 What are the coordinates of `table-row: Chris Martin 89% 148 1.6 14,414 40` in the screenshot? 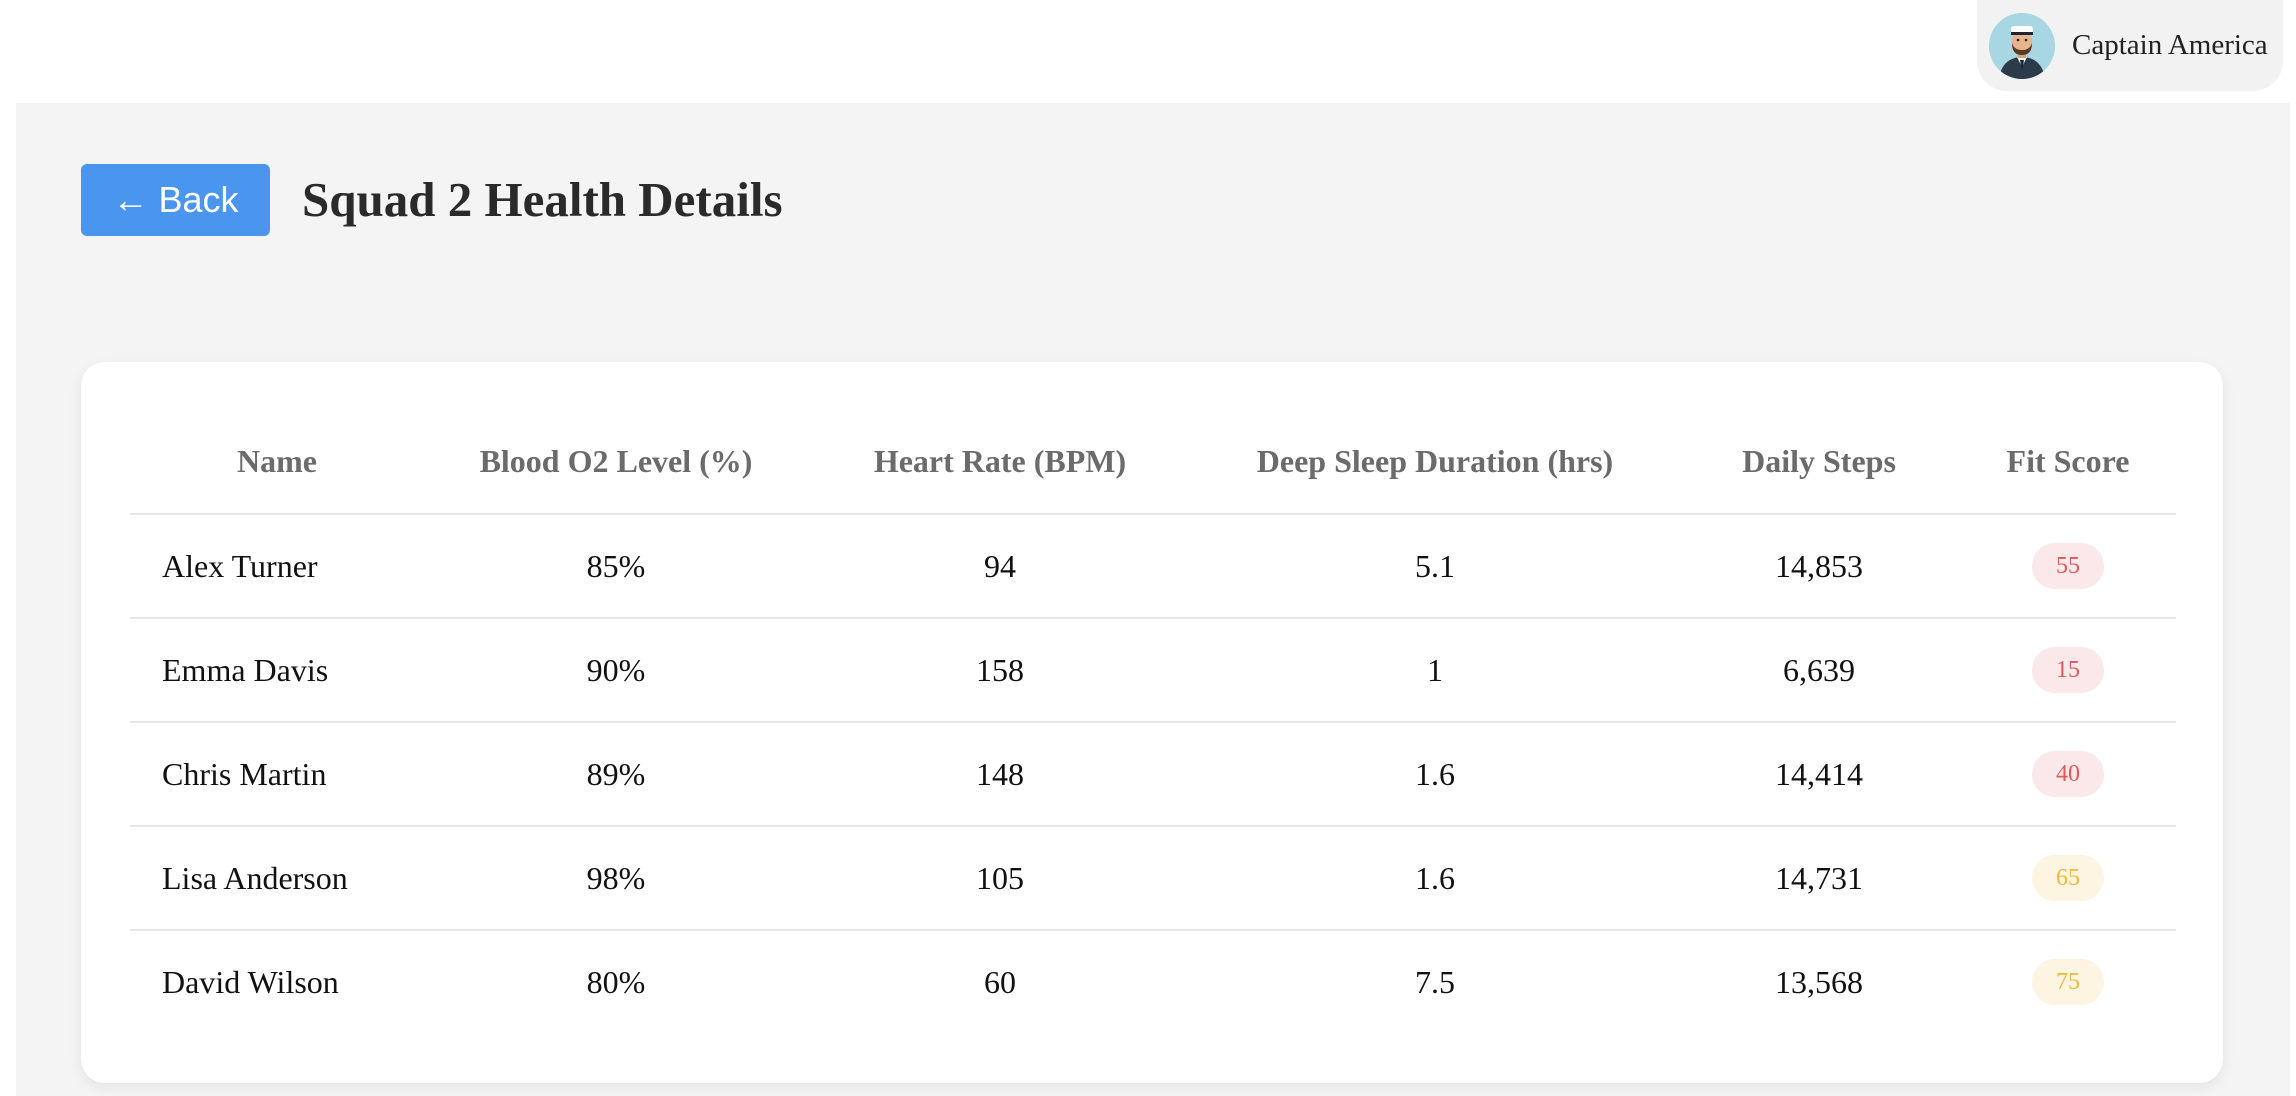 It's located at (1153, 774).